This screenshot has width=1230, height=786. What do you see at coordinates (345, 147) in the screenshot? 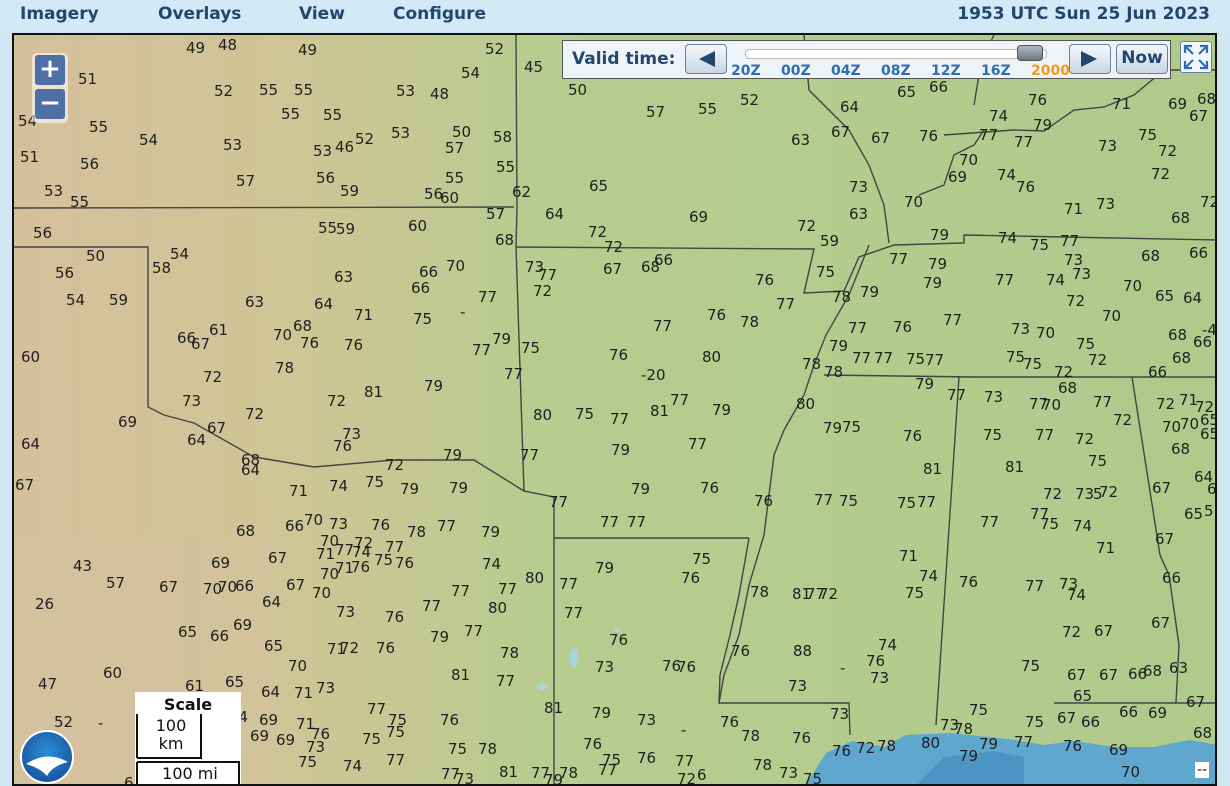
I see `station-temp-value: 46` at bounding box center [345, 147].